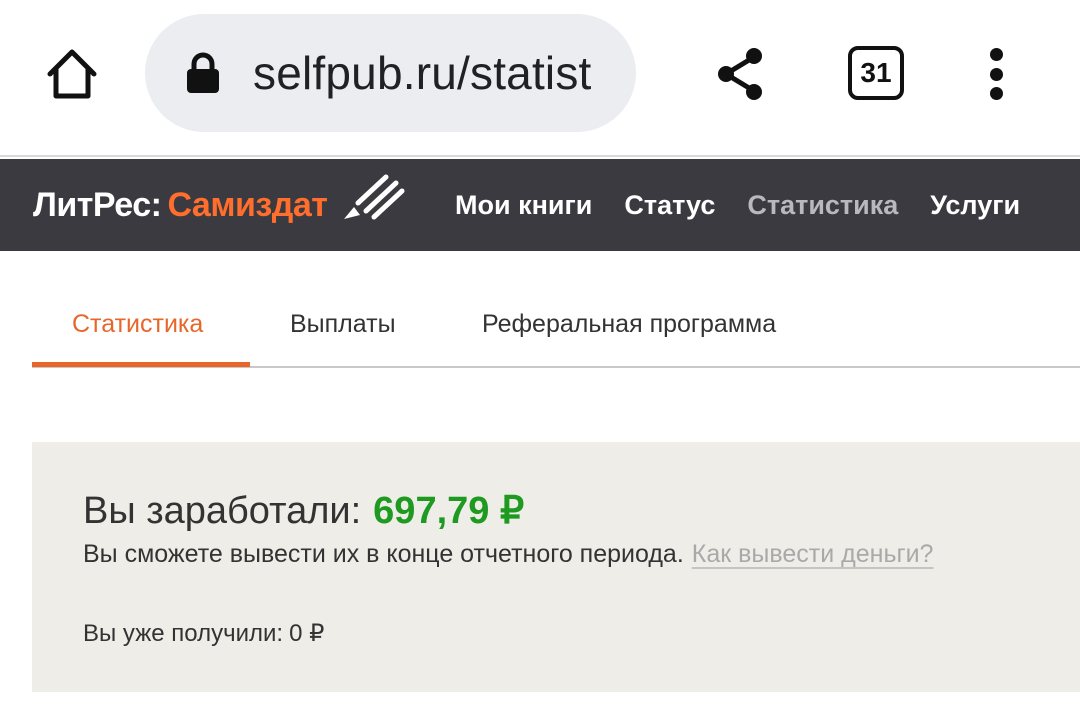 The height and width of the screenshot is (718, 1080). I want to click on pen-strokes-icon, so click(374, 197).